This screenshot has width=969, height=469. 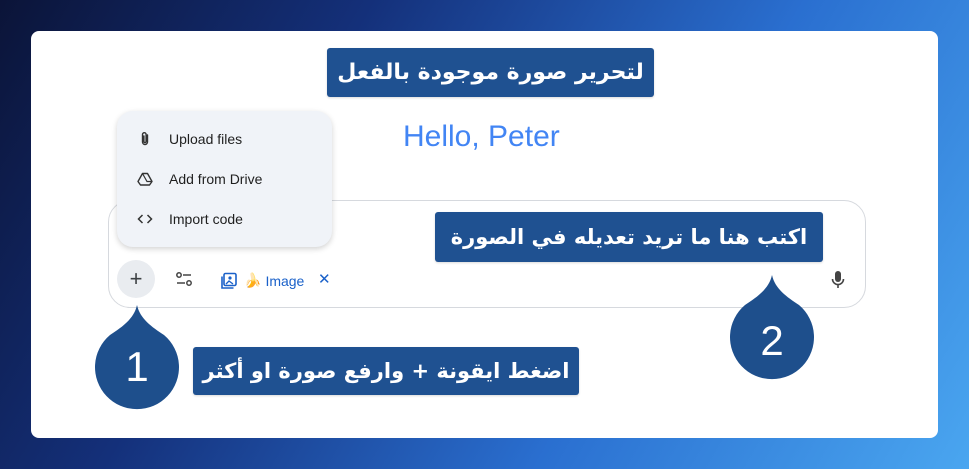 I want to click on menu-item-label: Upload files, so click(x=206, y=139).